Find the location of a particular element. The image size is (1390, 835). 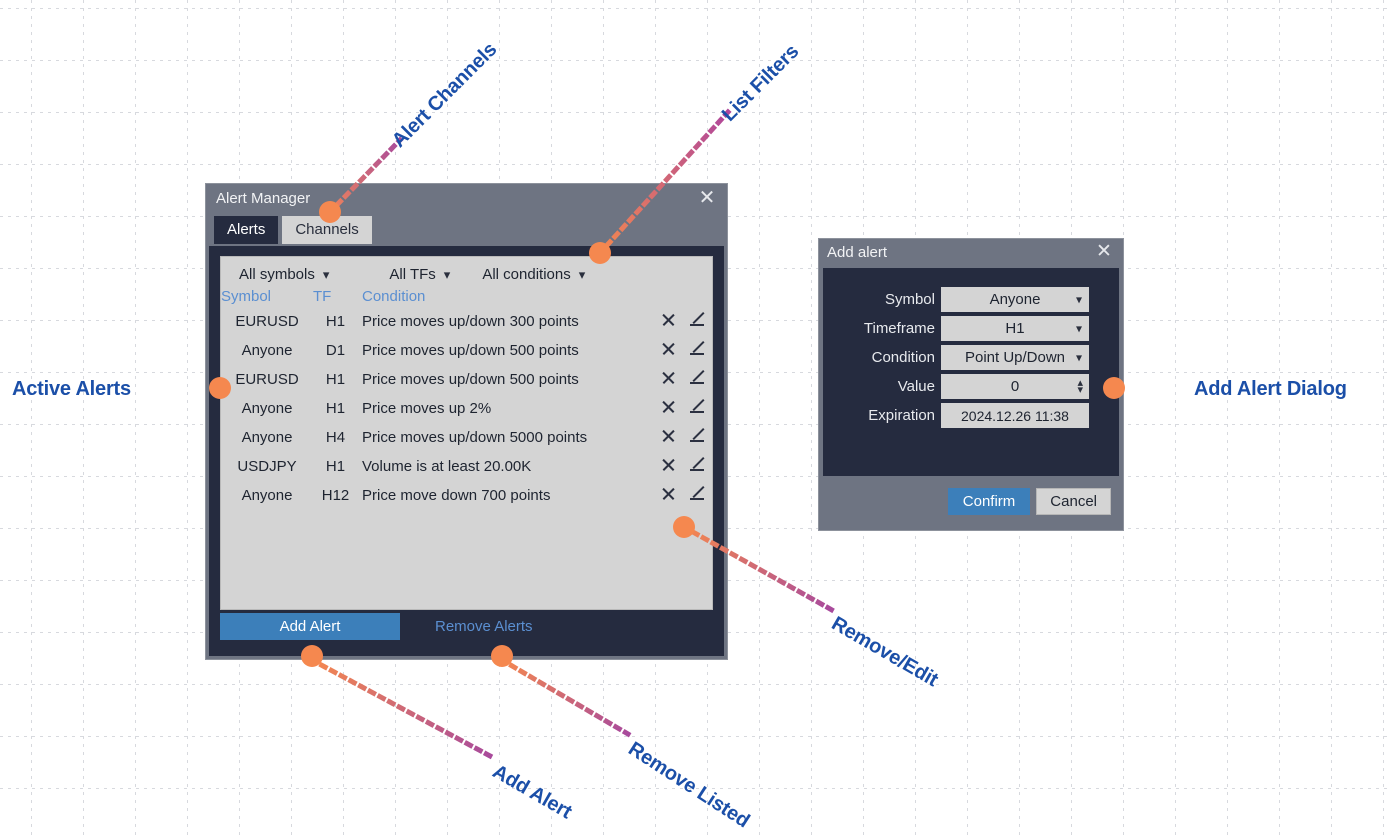

symbol-select: Anyone ▾ is located at coordinates (1015, 299).